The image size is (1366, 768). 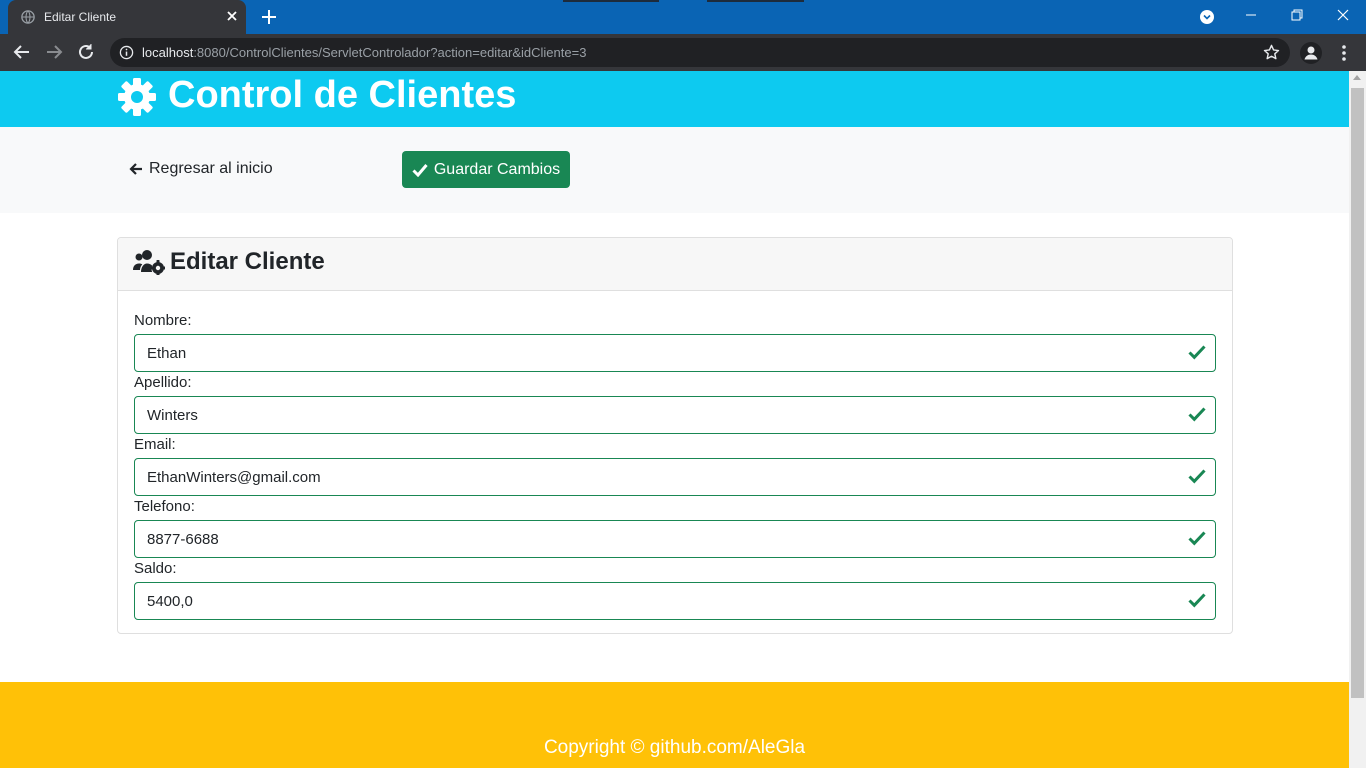 What do you see at coordinates (155, 444) in the screenshot?
I see `field-label-email: Email:` at bounding box center [155, 444].